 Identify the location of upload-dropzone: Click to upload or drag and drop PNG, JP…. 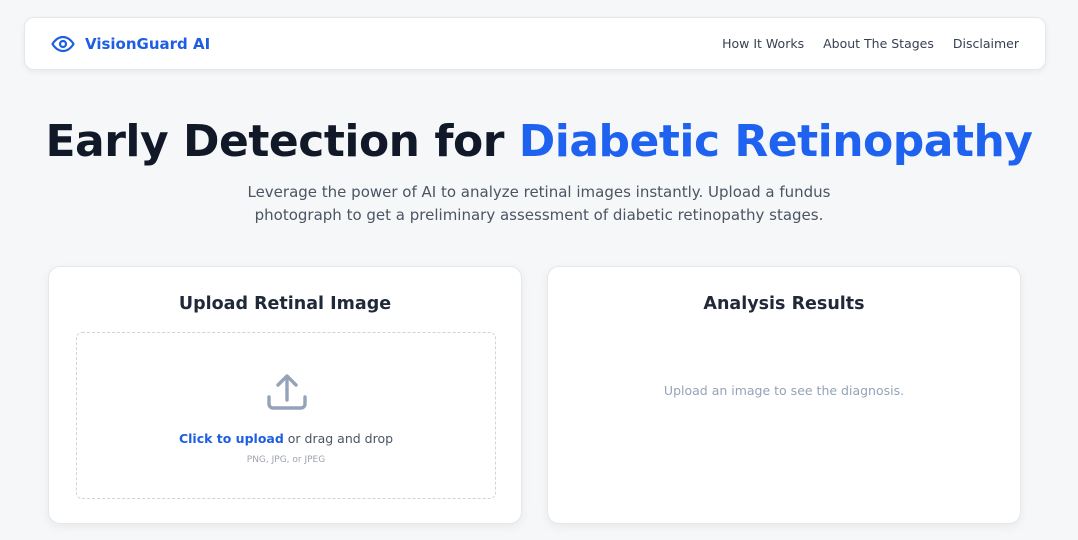
(286, 415).